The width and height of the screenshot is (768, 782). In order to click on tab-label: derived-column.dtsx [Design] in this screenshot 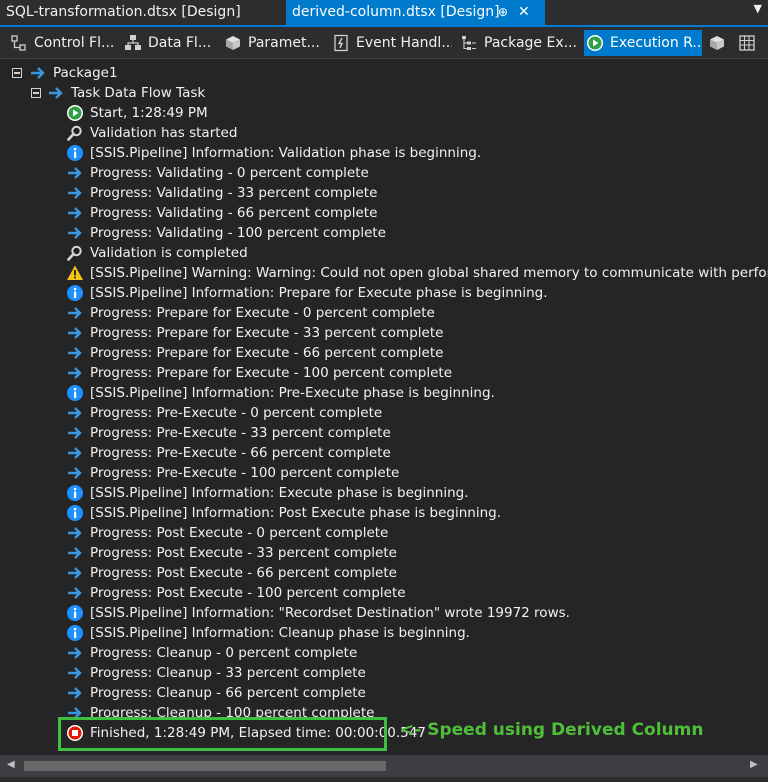, I will do `click(396, 12)`.